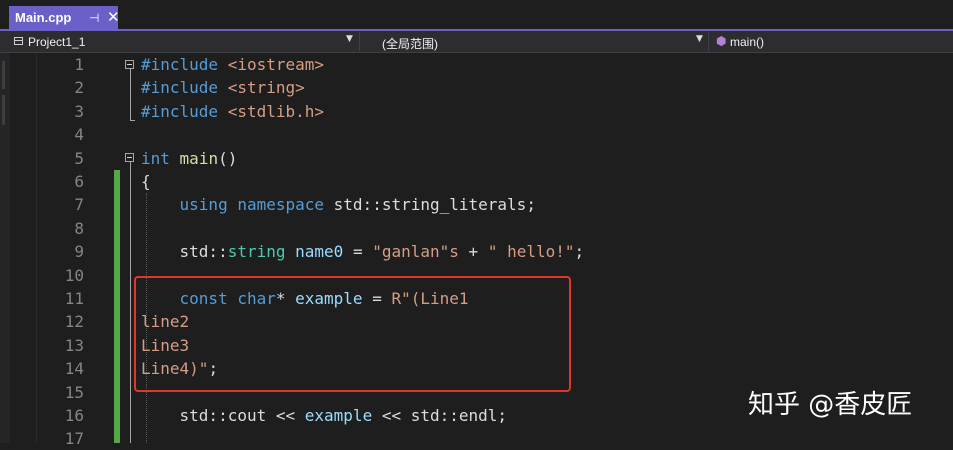 Image resolution: width=953 pixels, height=450 pixels. What do you see at coordinates (276, 64) in the screenshot?
I see `code-token: <iostream>` at bounding box center [276, 64].